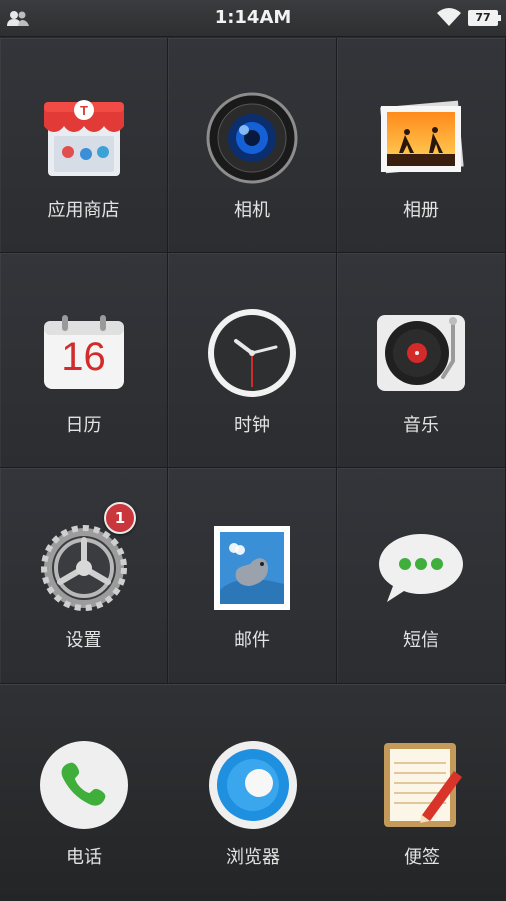  I want to click on calendar-tile: 16 日历, so click(84, 360).